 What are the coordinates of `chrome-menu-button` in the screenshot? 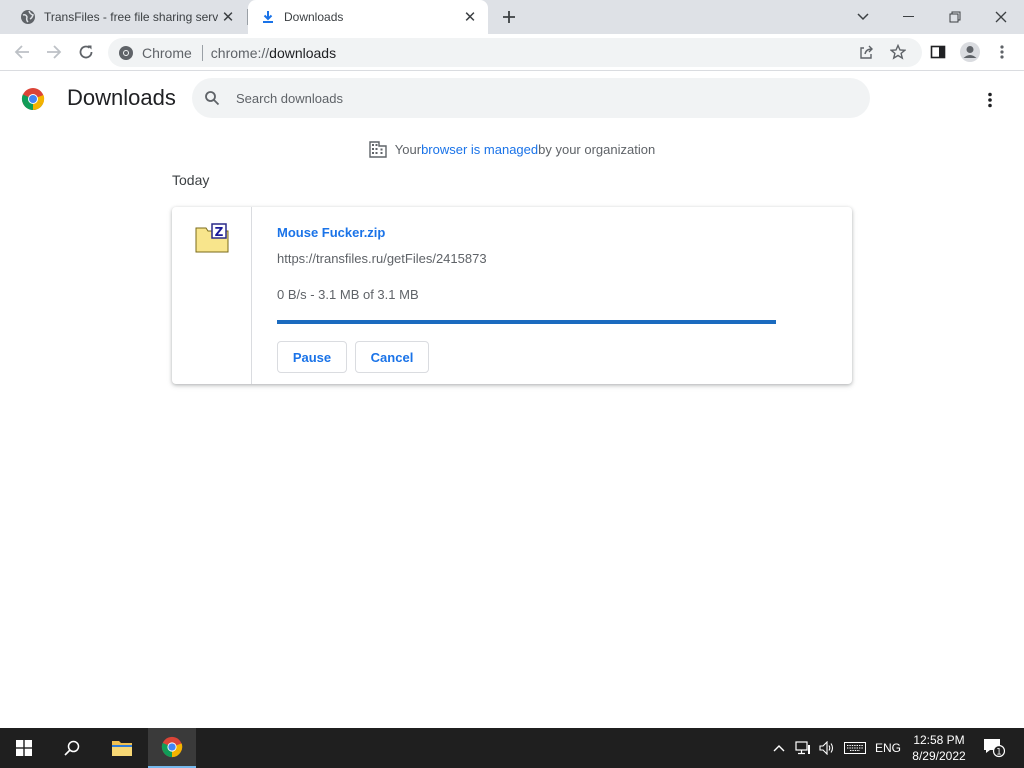 It's located at (1002, 52).